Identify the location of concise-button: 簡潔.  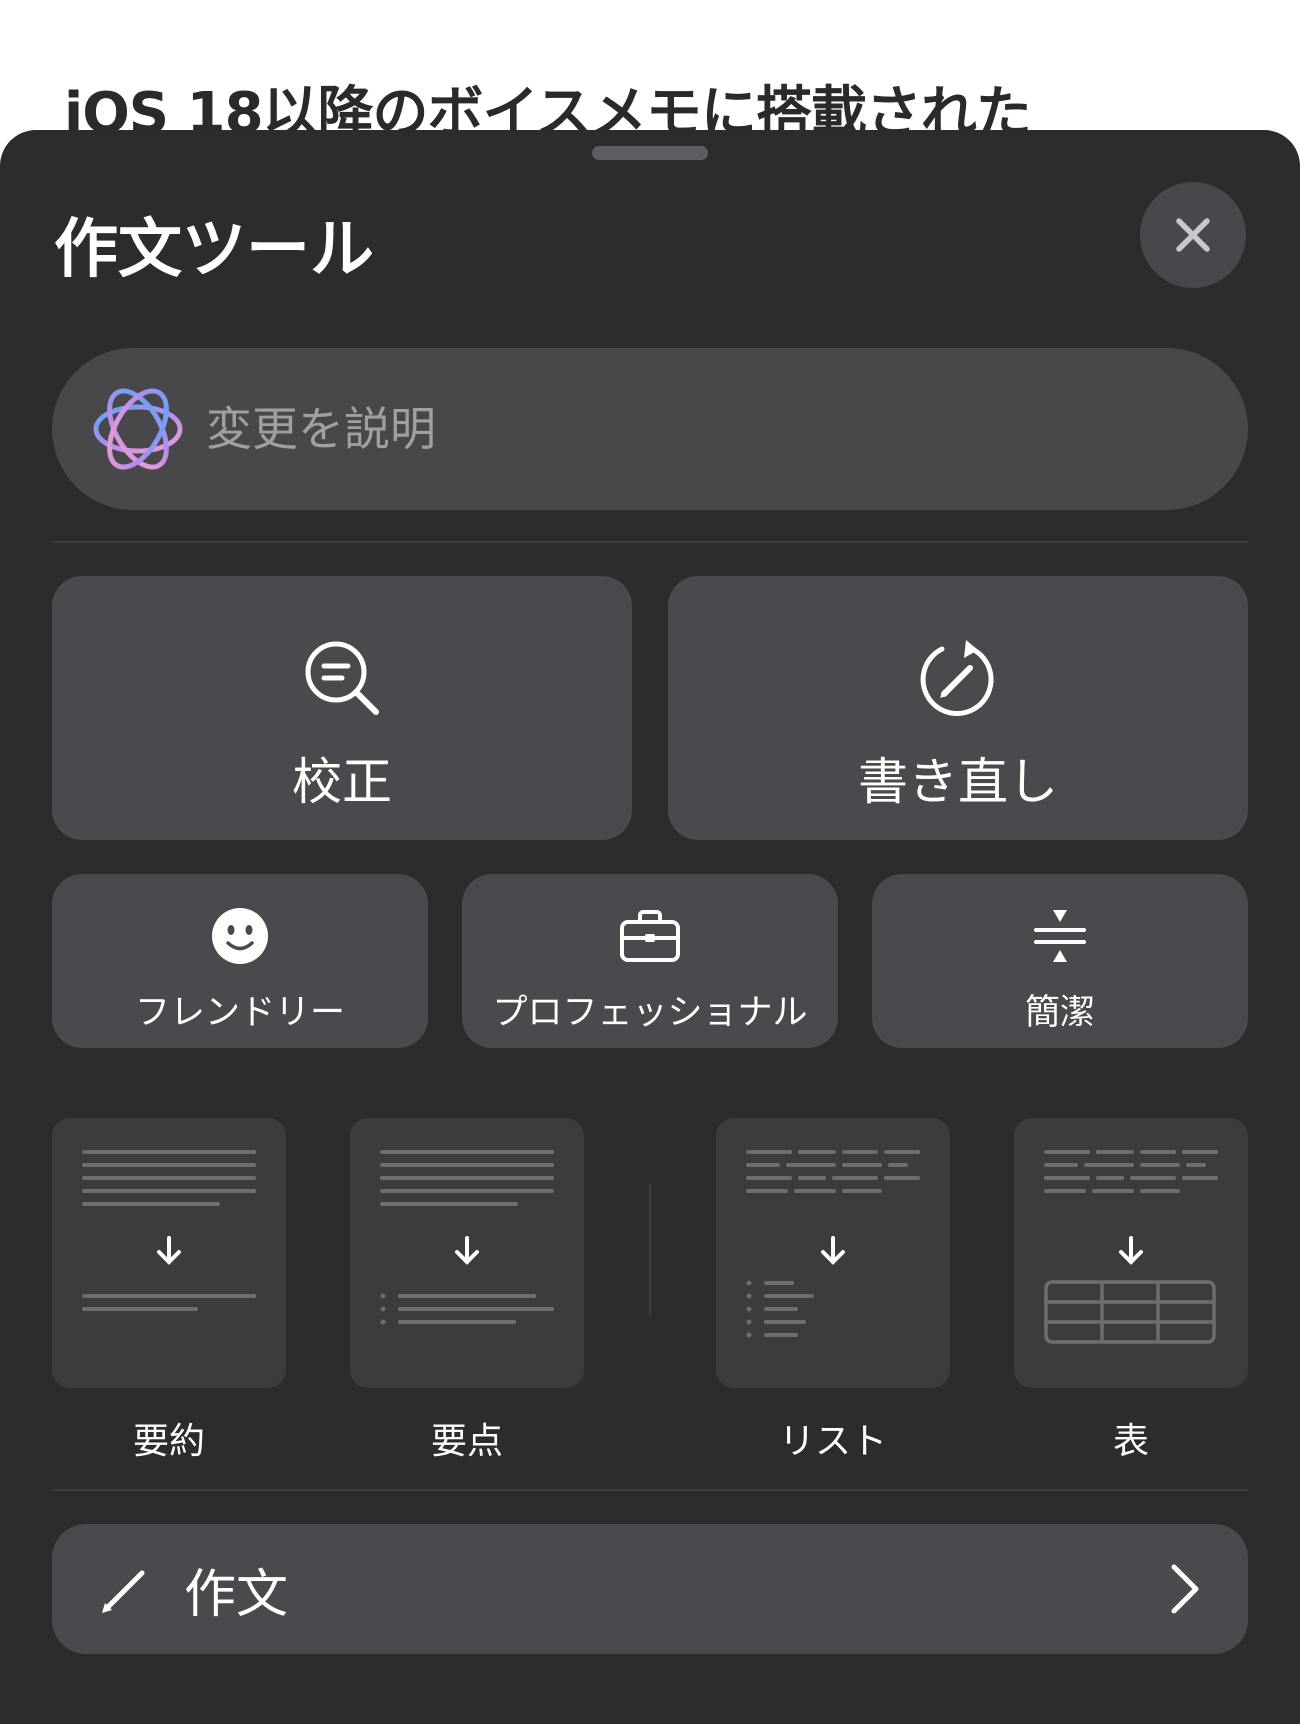
(1060, 961).